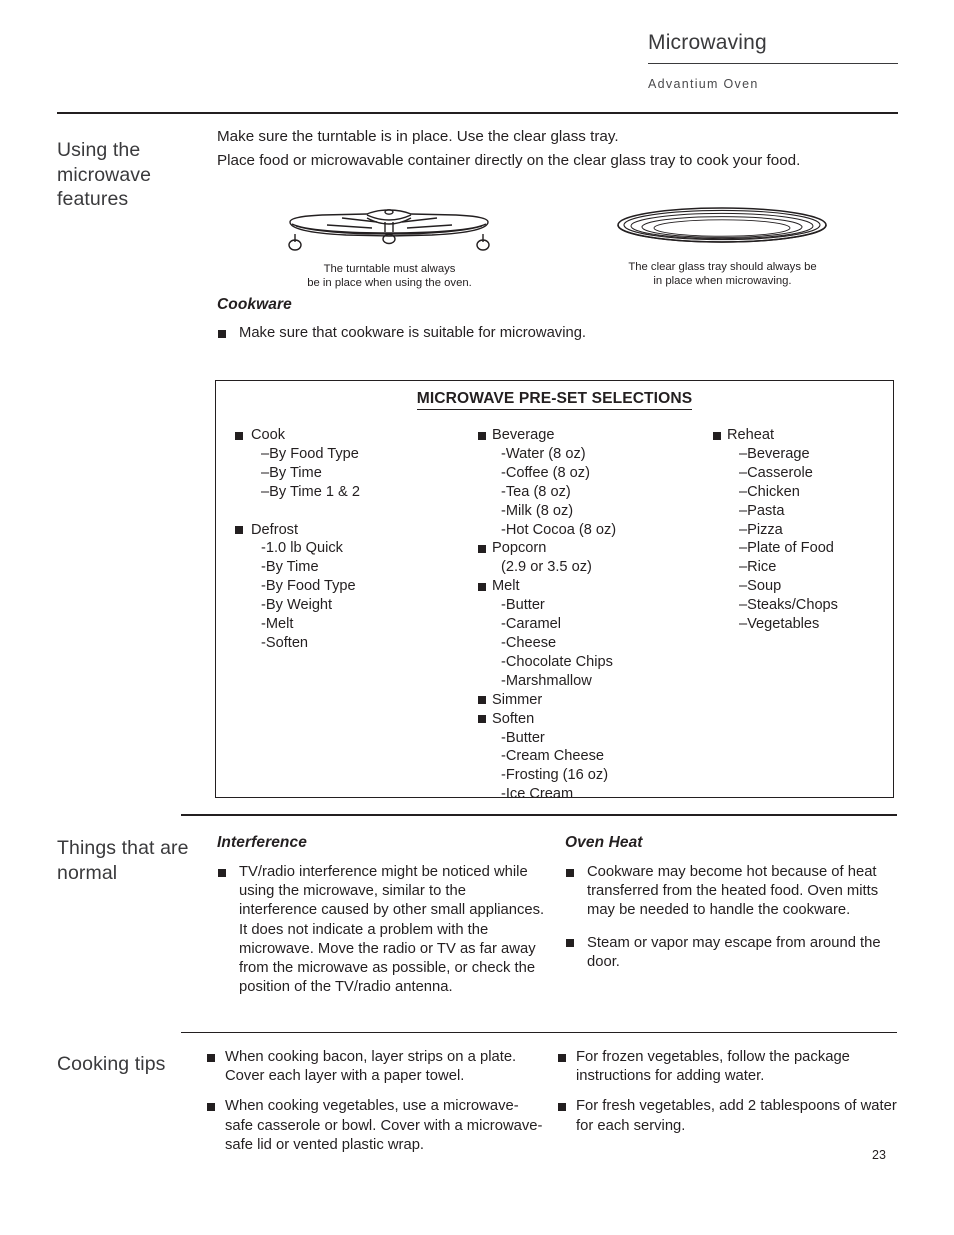  What do you see at coordinates (539, 815) in the screenshot?
I see `things-normal-divider` at bounding box center [539, 815].